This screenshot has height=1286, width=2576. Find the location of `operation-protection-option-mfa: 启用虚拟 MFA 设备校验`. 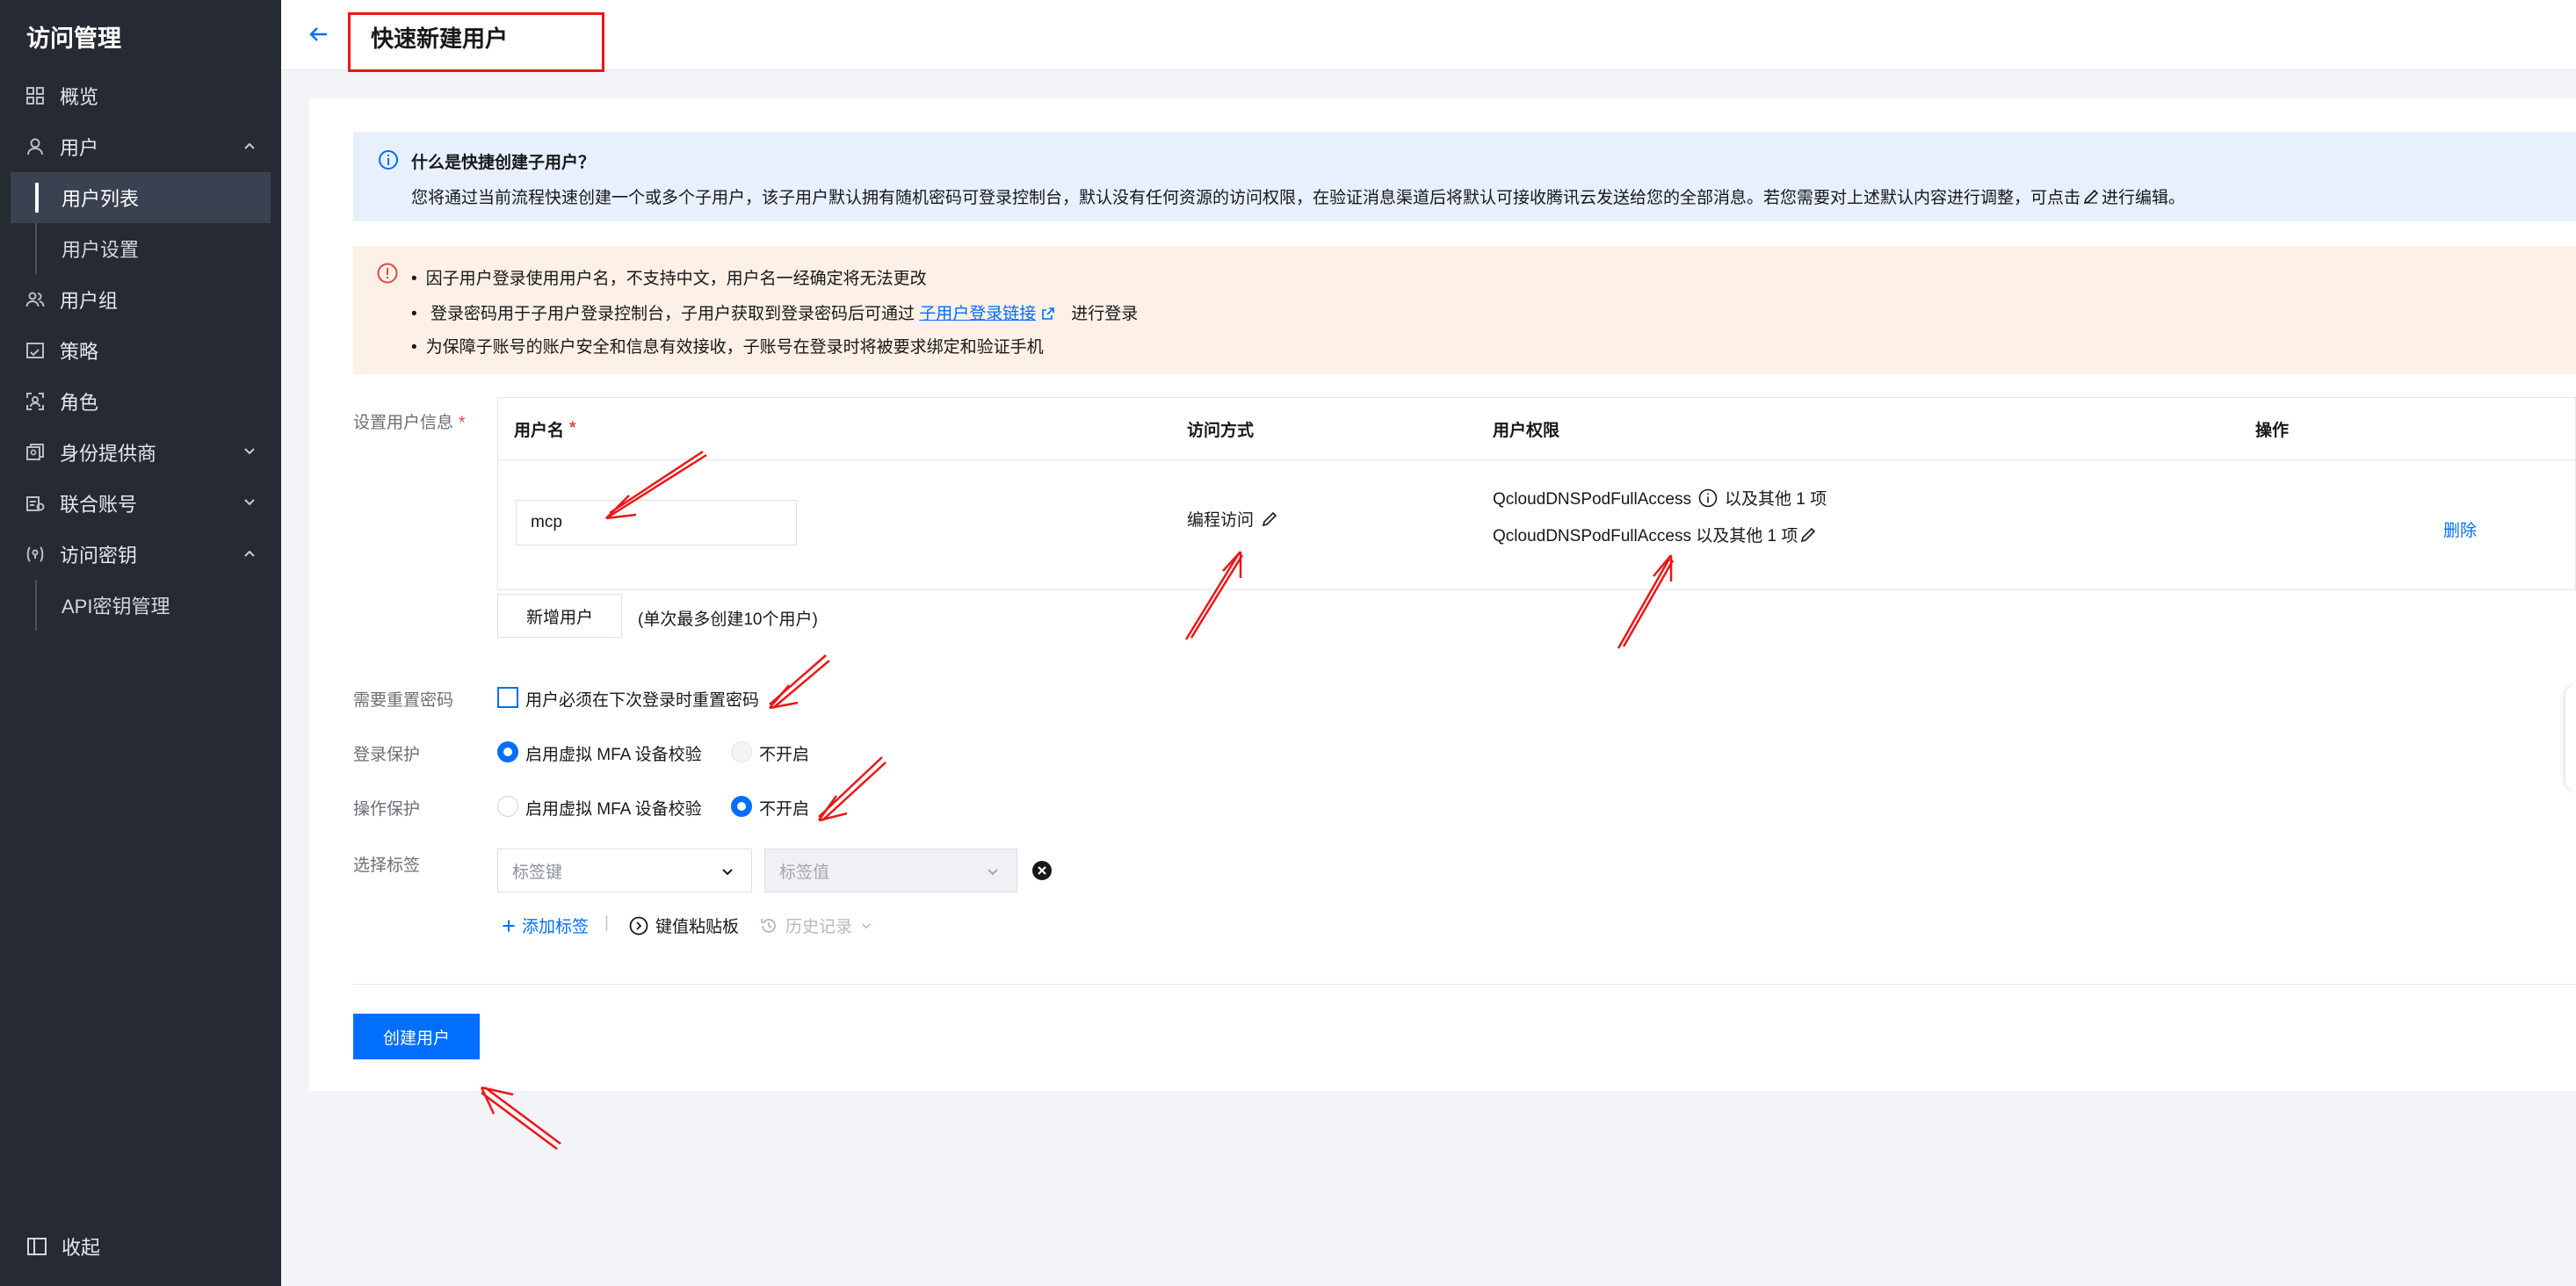

operation-protection-option-mfa: 启用虚拟 MFA 设备校验 is located at coordinates (613, 808).